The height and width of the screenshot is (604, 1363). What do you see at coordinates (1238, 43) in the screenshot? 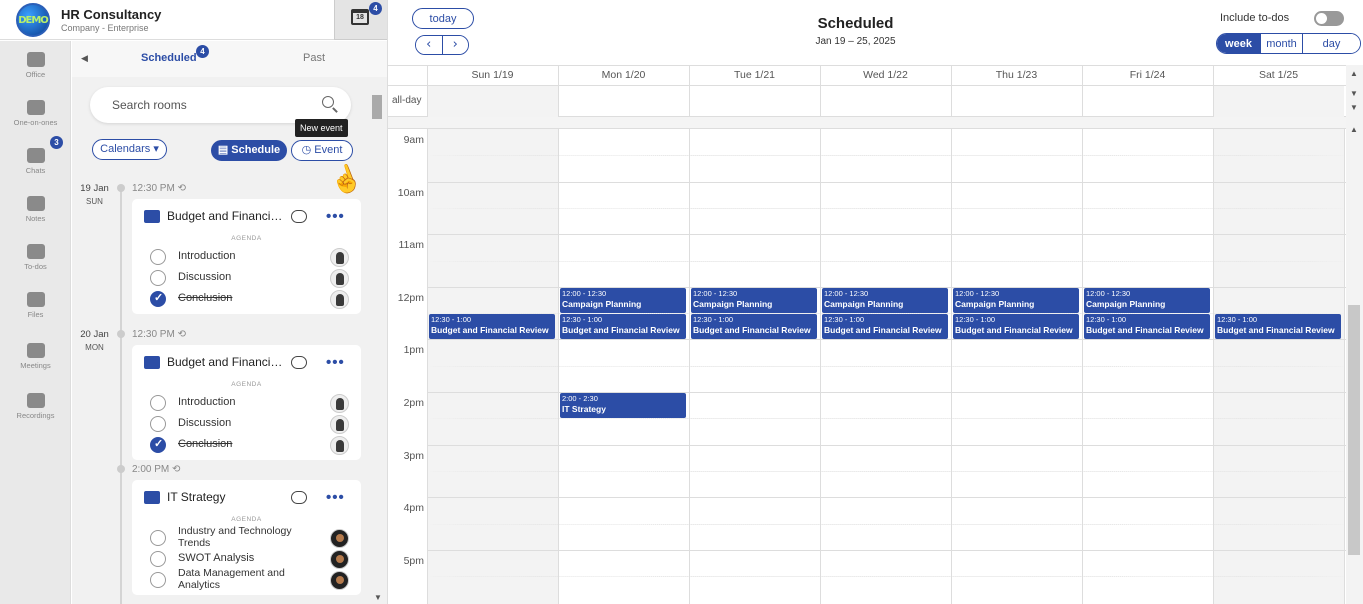
I see `view-week-button: week` at bounding box center [1238, 43].